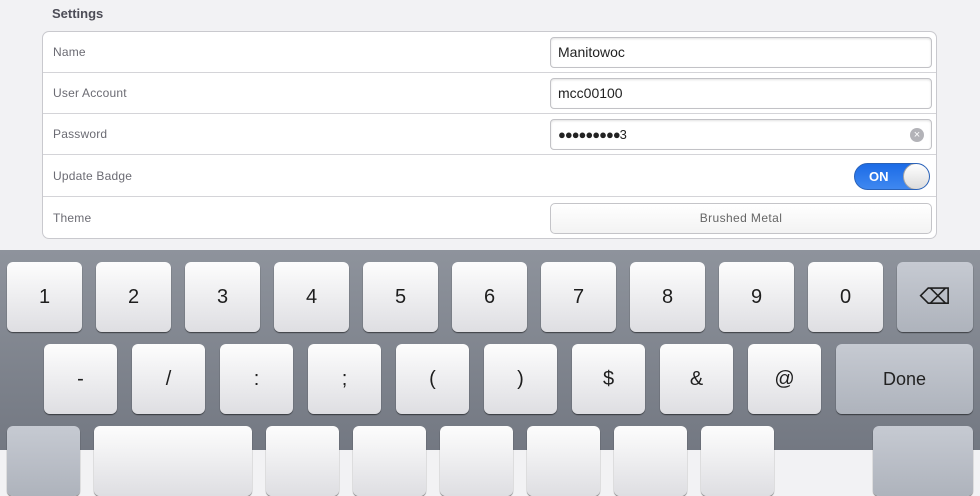  I want to click on name-field: Manitowoc, so click(741, 52).